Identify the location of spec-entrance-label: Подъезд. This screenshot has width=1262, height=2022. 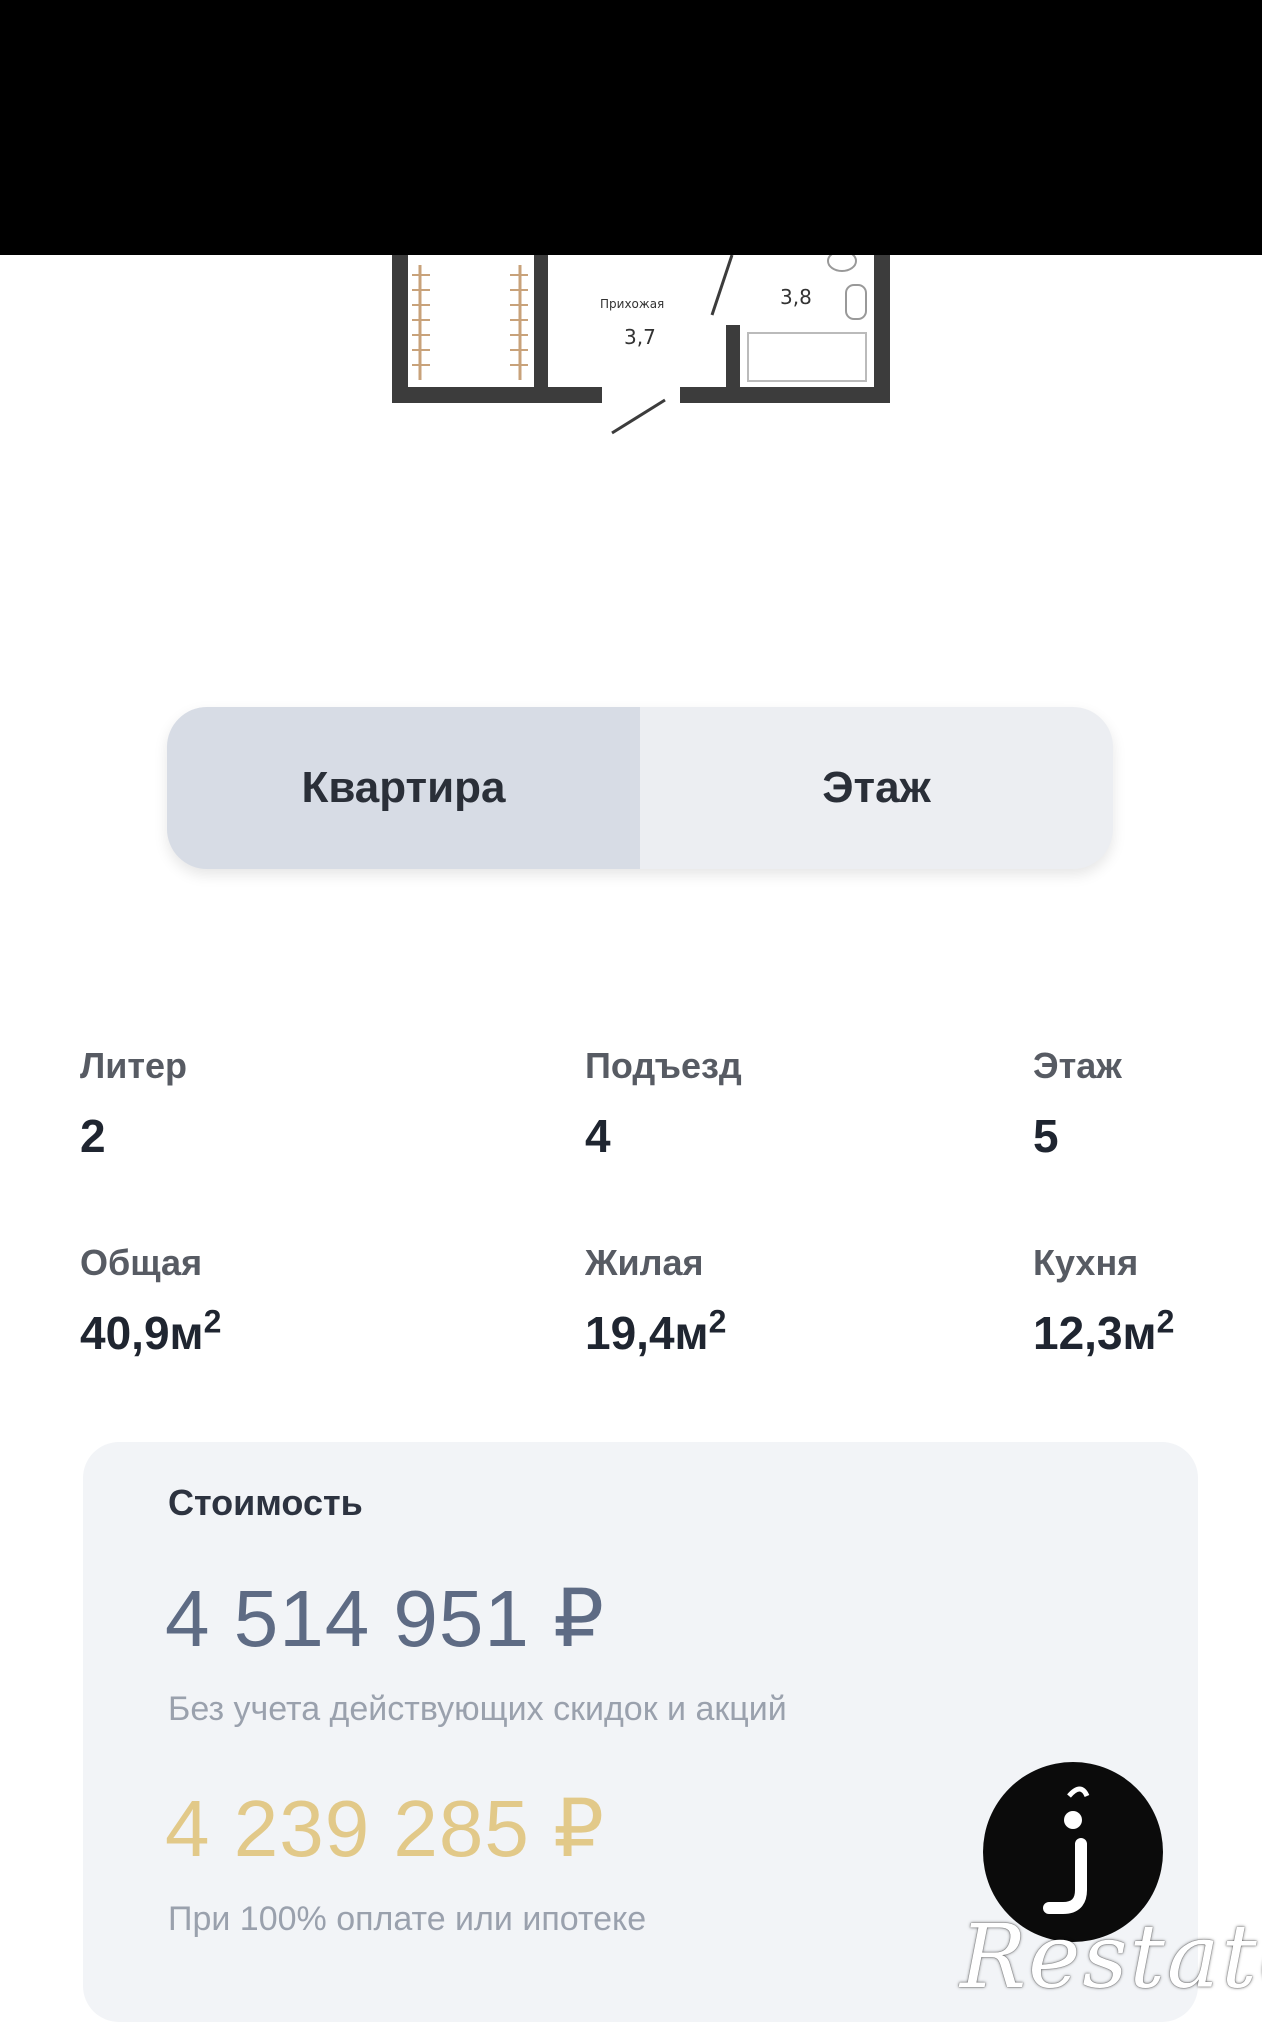
(663, 1065).